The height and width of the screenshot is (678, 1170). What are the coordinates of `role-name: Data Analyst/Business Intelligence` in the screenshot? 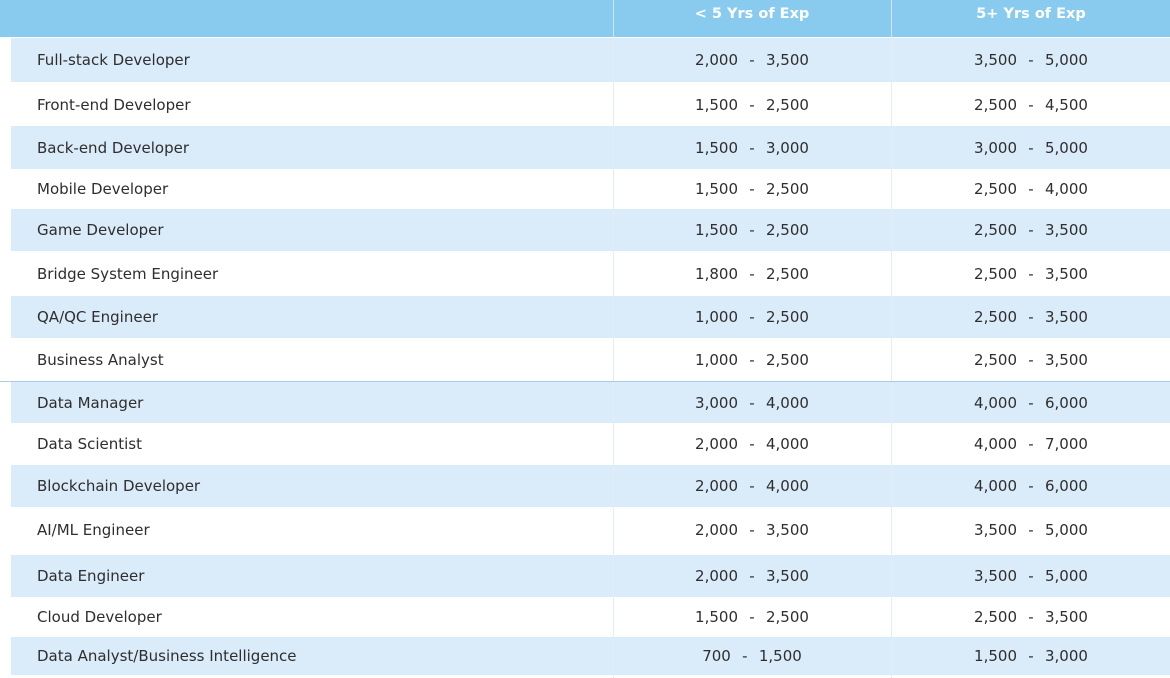 It's located at (167, 656).